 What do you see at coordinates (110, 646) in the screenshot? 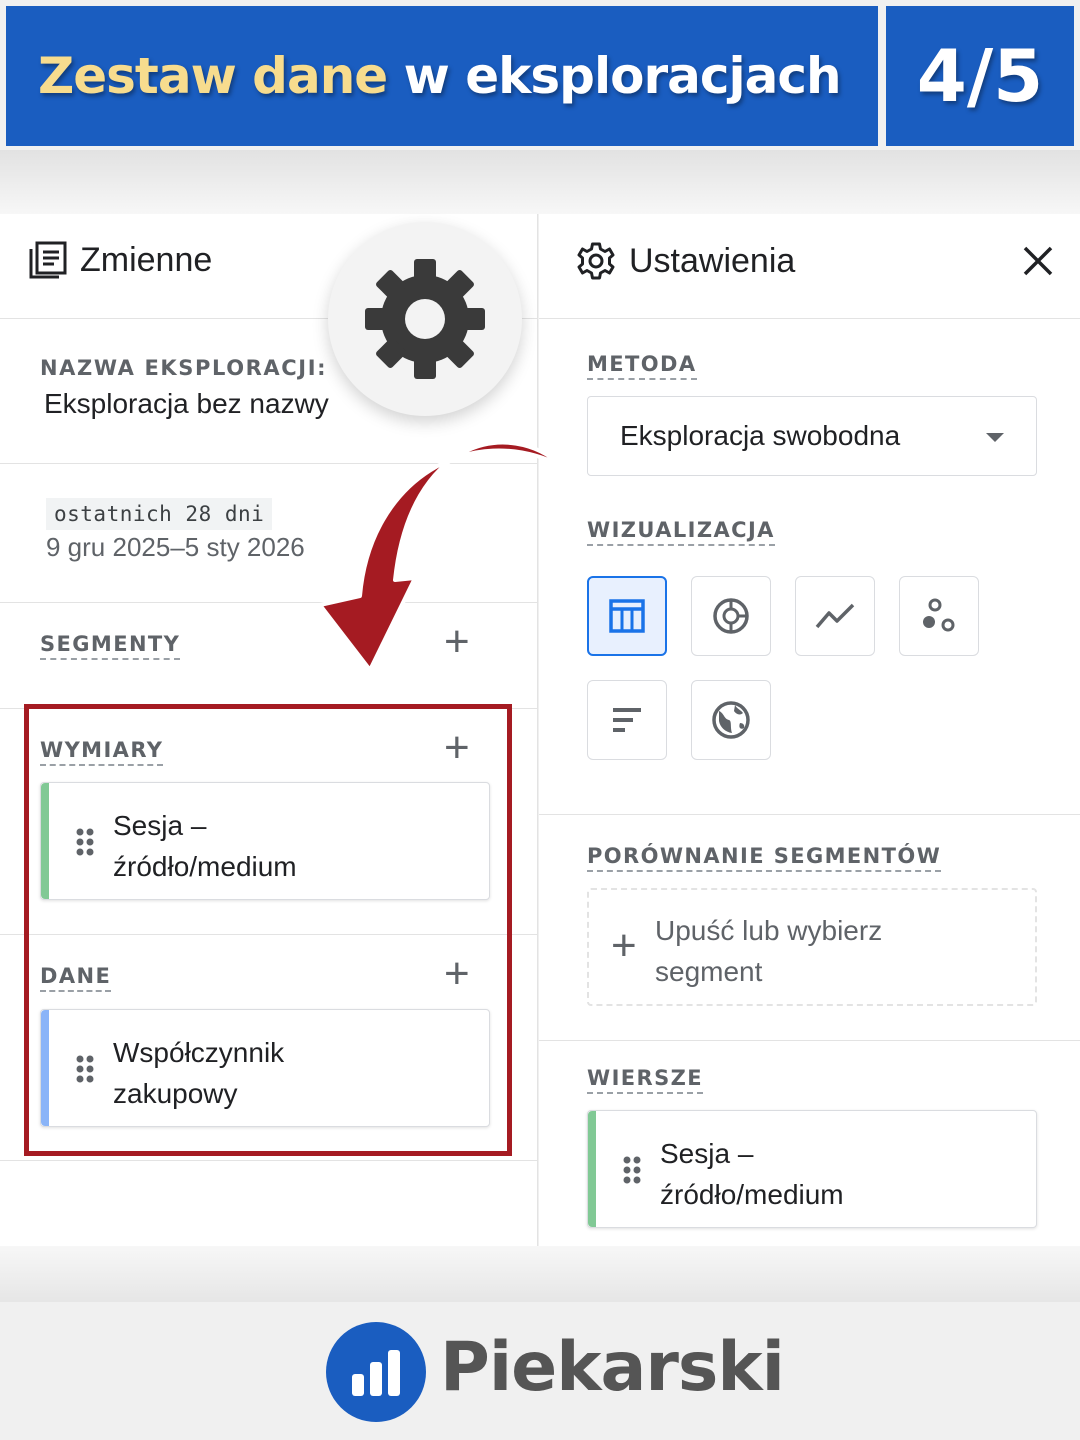
I see `segments-label: SEGMENTY` at bounding box center [110, 646].